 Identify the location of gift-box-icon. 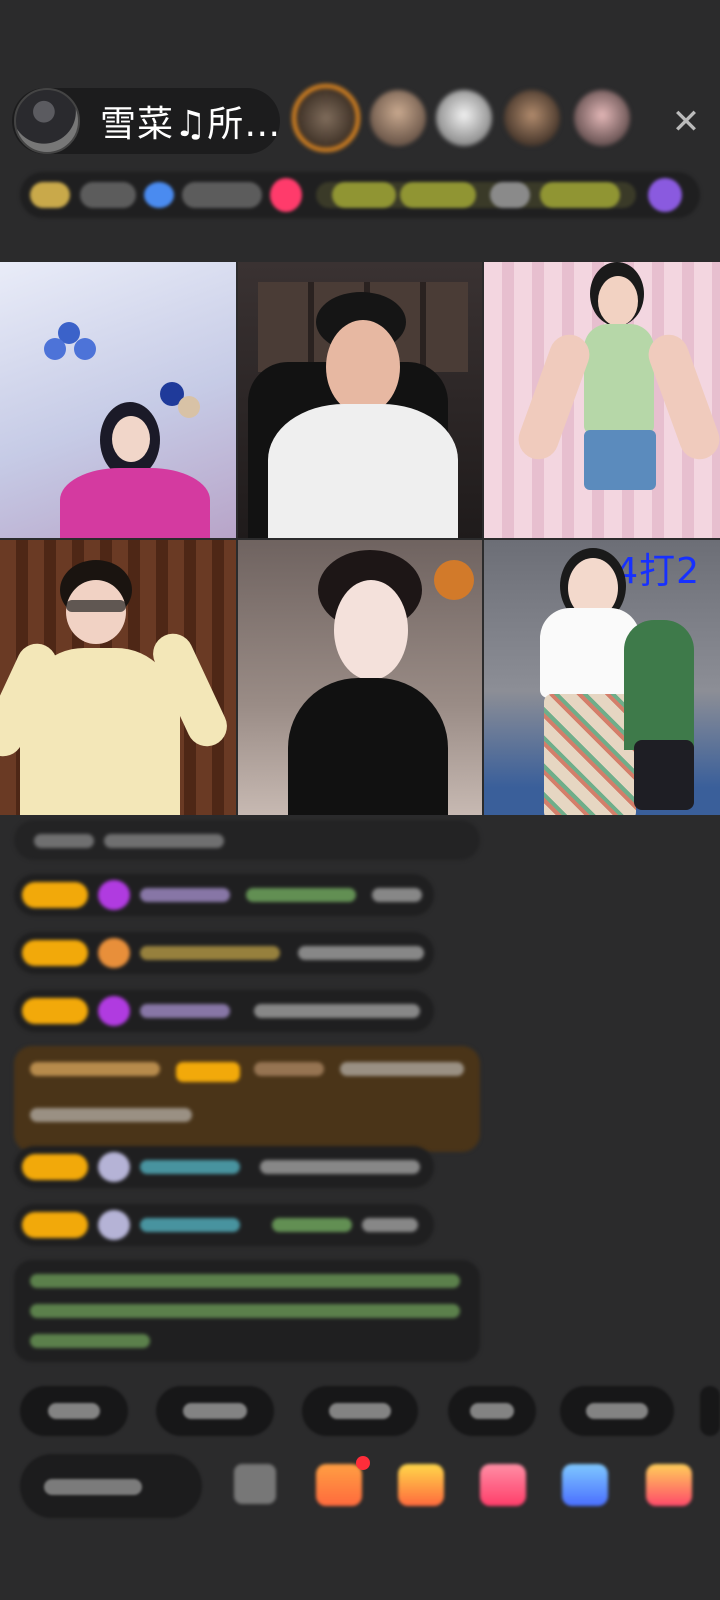
(339, 1485).